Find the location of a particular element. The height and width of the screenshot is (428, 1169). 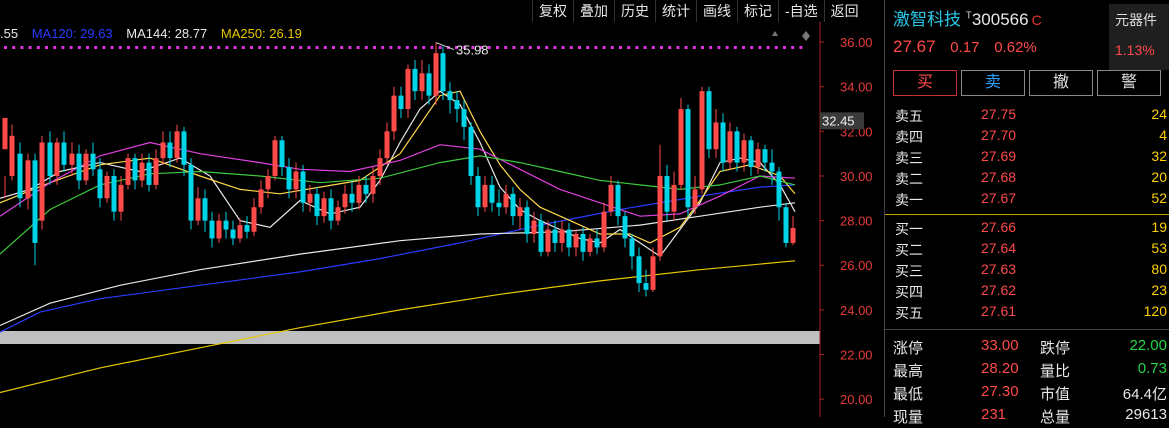

ob-label: 买三 is located at coordinates (909, 271).